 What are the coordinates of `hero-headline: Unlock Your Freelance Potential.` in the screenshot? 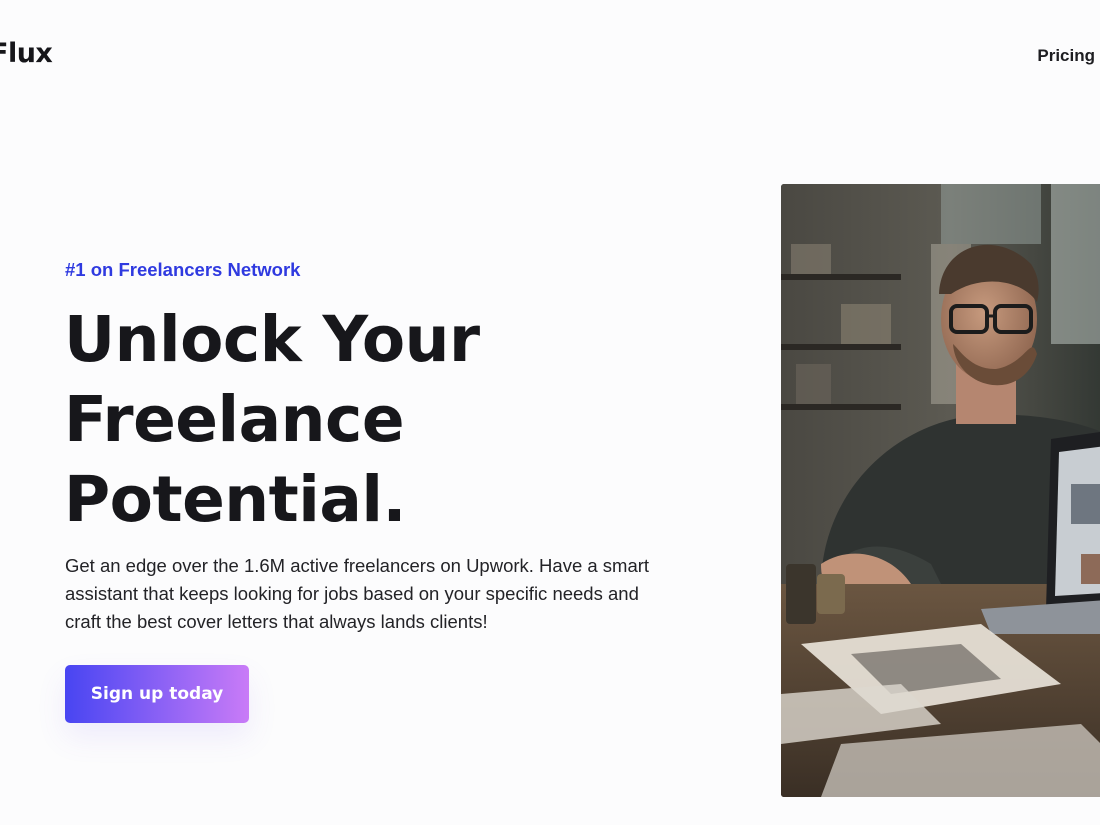 It's located at (344, 420).